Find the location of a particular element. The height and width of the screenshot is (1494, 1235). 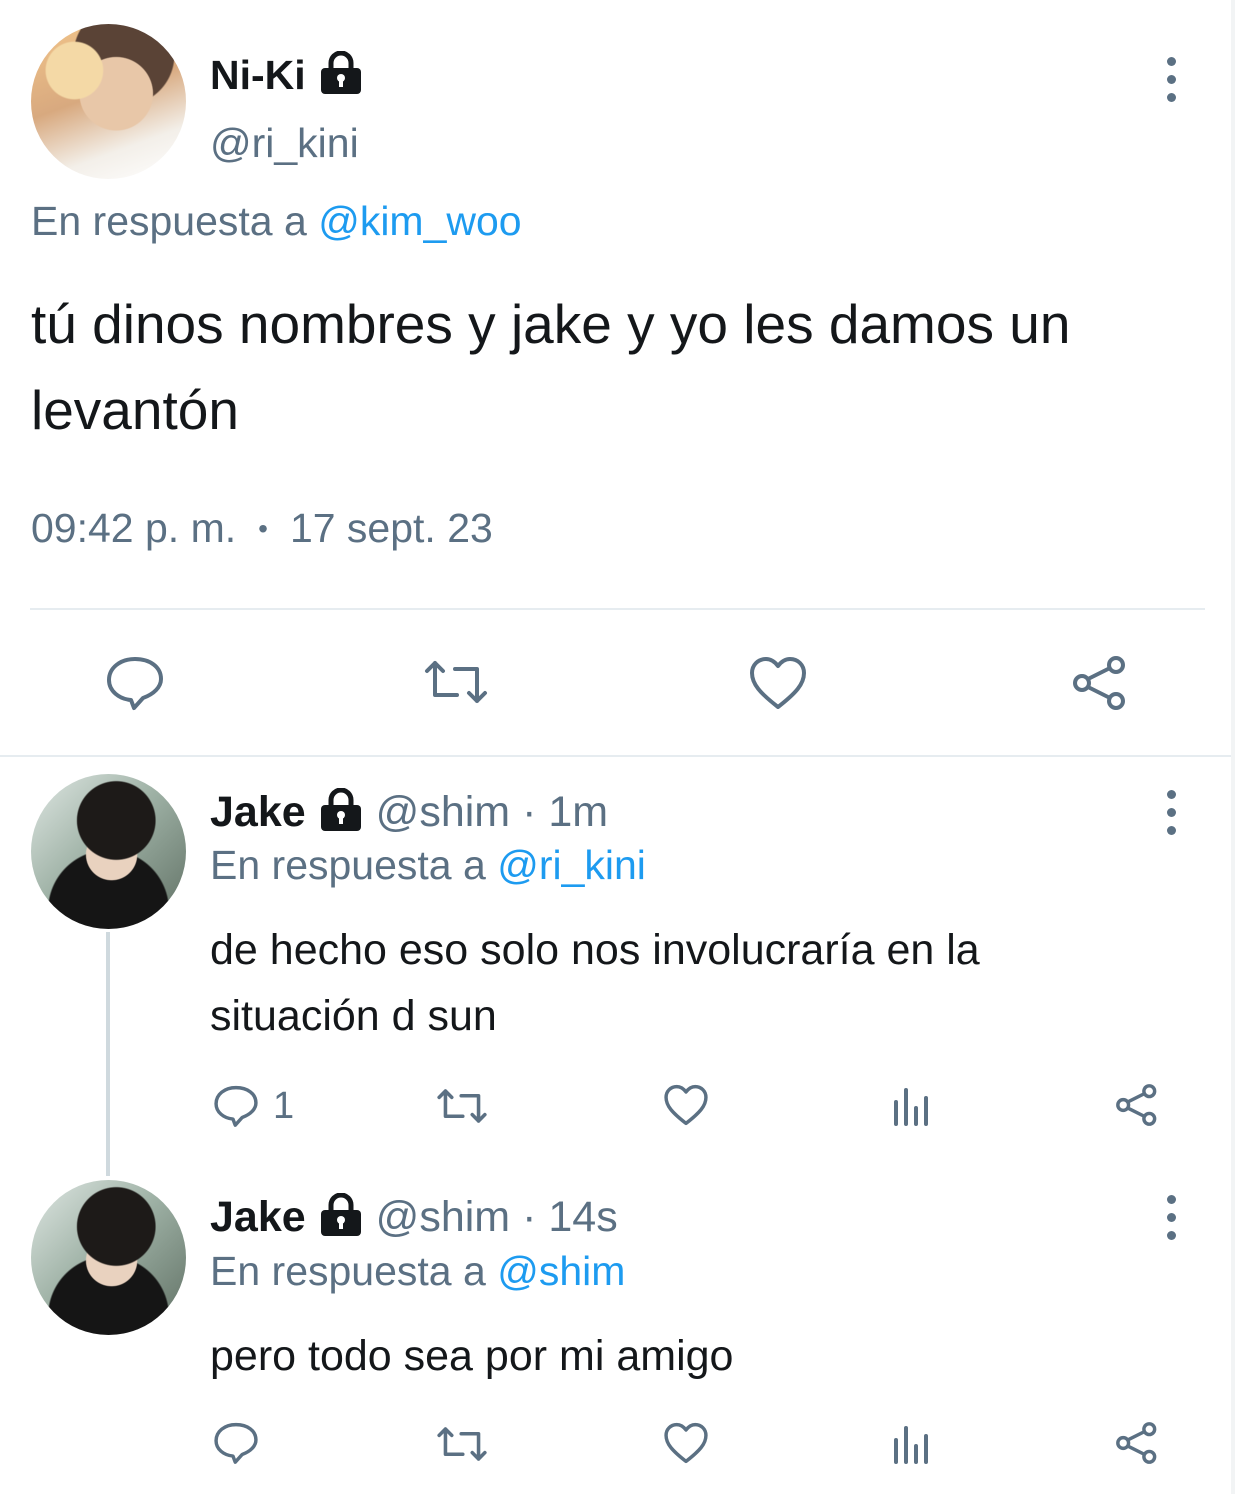

reply1-author-row: Jake @shim · 1m is located at coordinates (409, 812).